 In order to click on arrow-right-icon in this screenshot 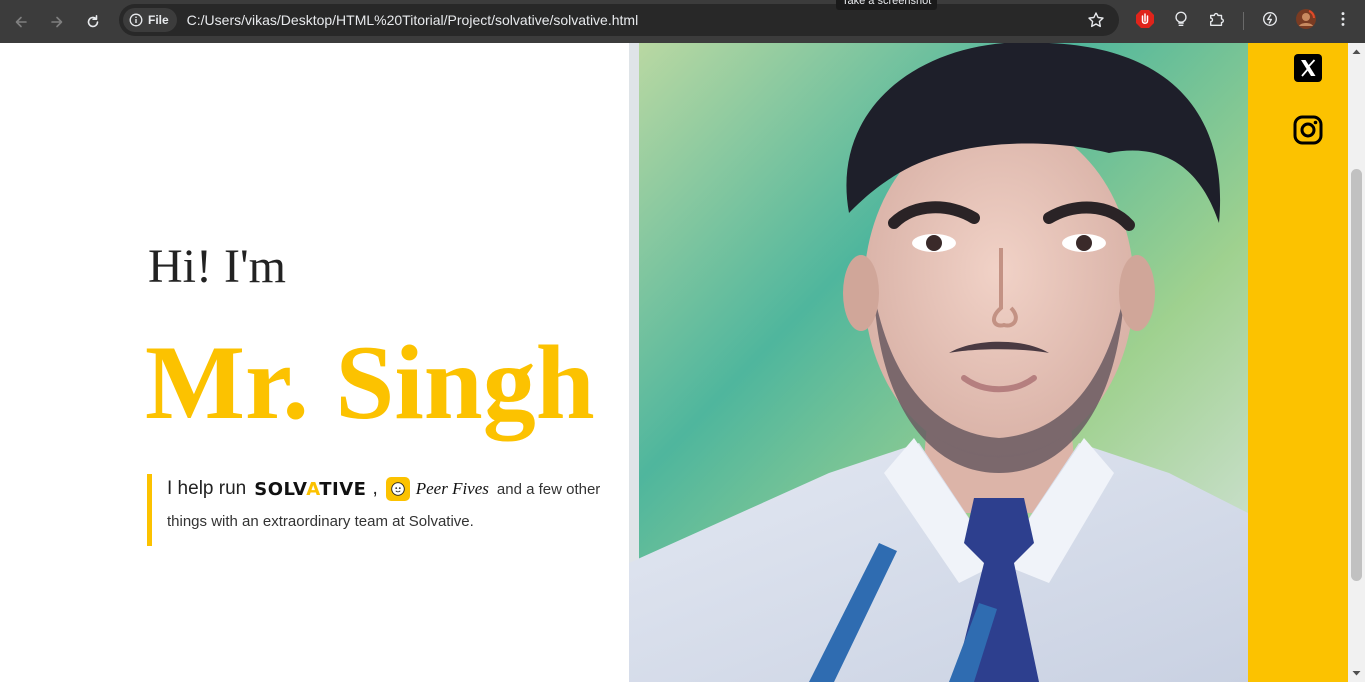, I will do `click(57, 21)`.